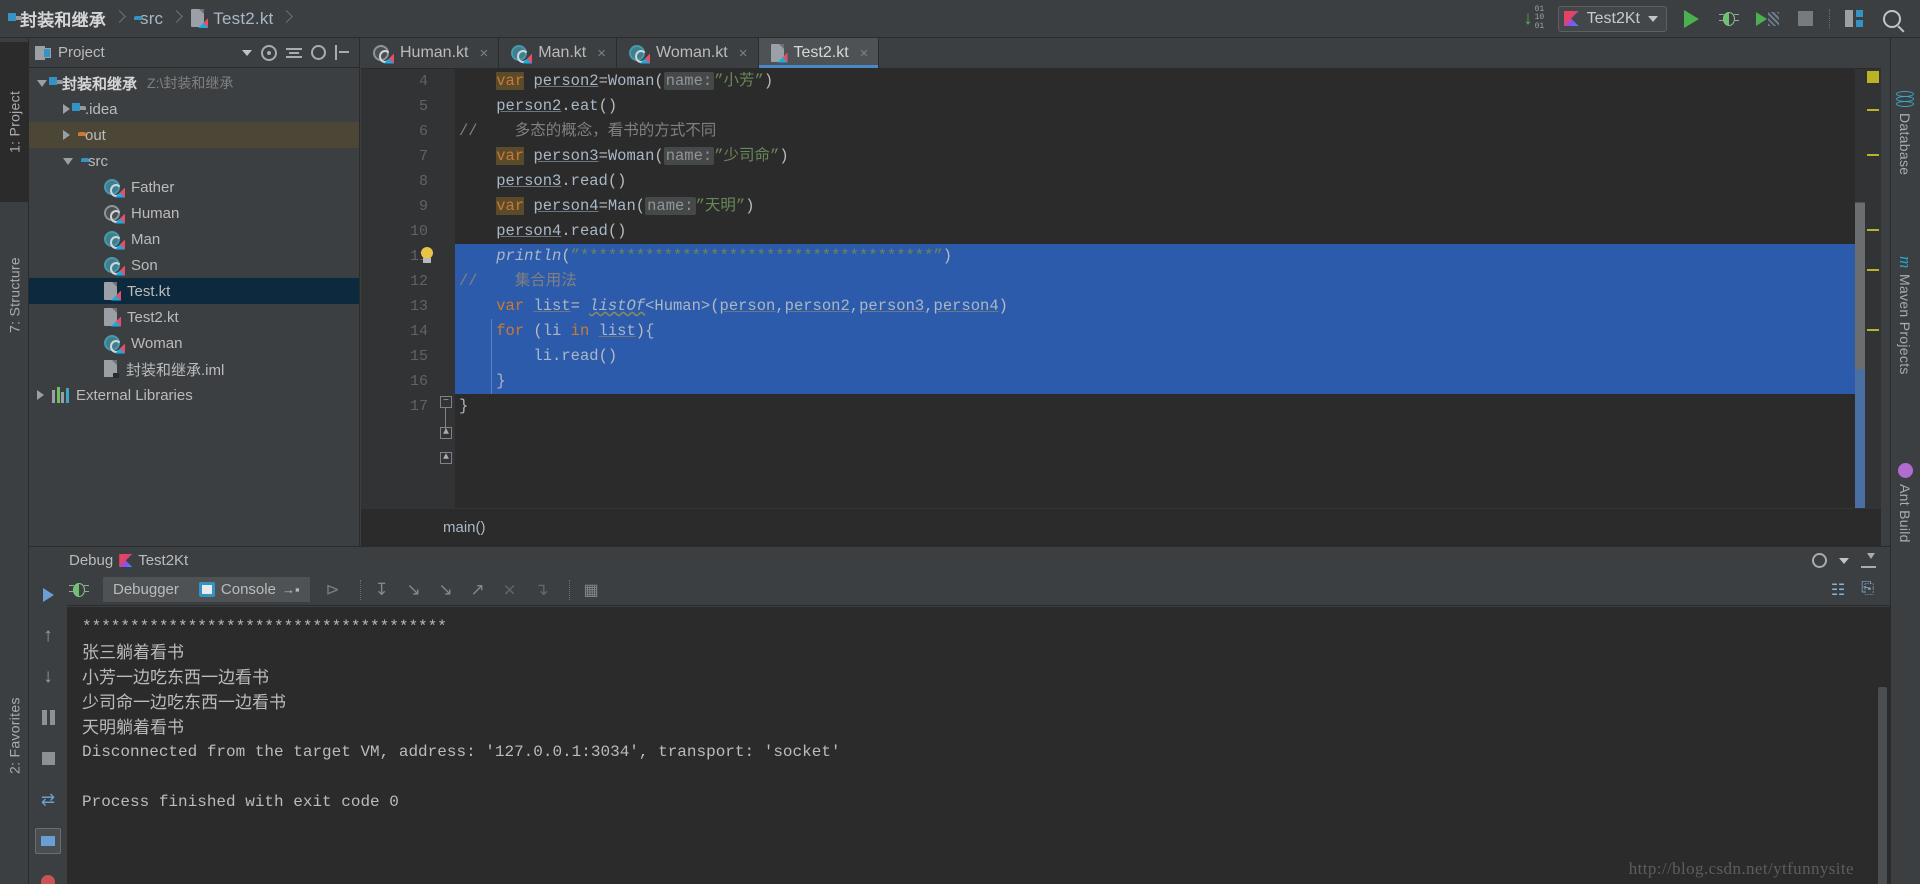 The image size is (1920, 884). Describe the element at coordinates (194, 265) in the screenshot. I see `tree-item-son: Son` at that location.